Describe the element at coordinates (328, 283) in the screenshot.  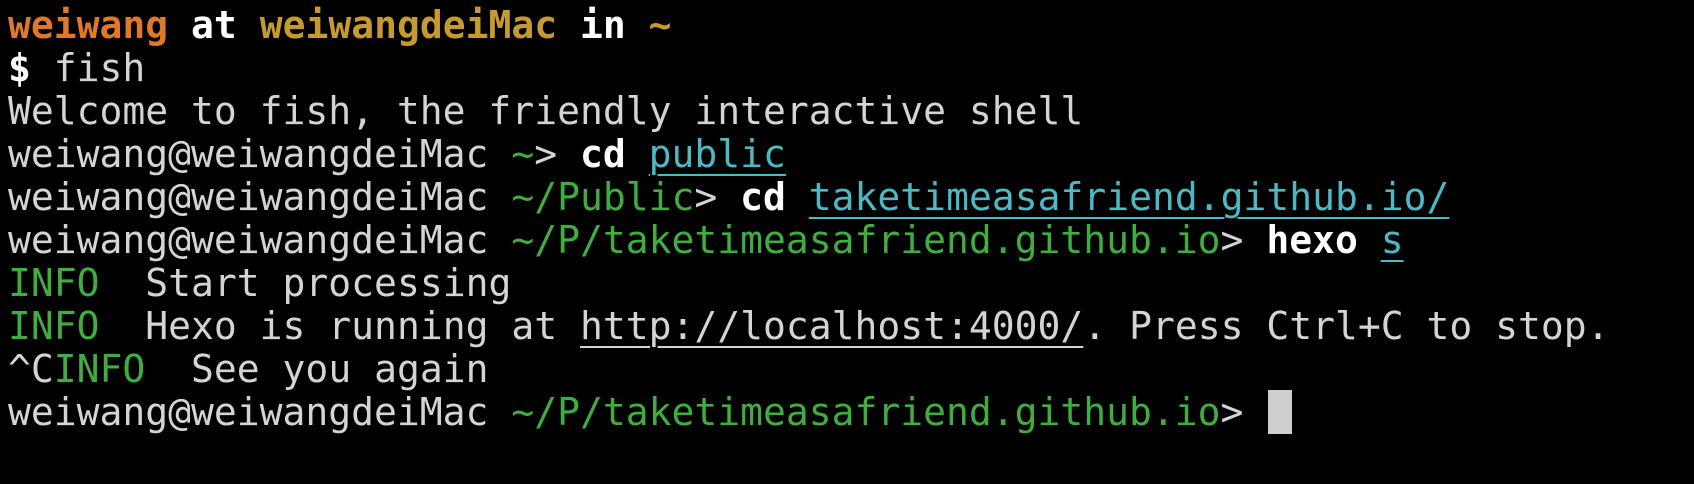
I see `log-message: Start processing` at that location.